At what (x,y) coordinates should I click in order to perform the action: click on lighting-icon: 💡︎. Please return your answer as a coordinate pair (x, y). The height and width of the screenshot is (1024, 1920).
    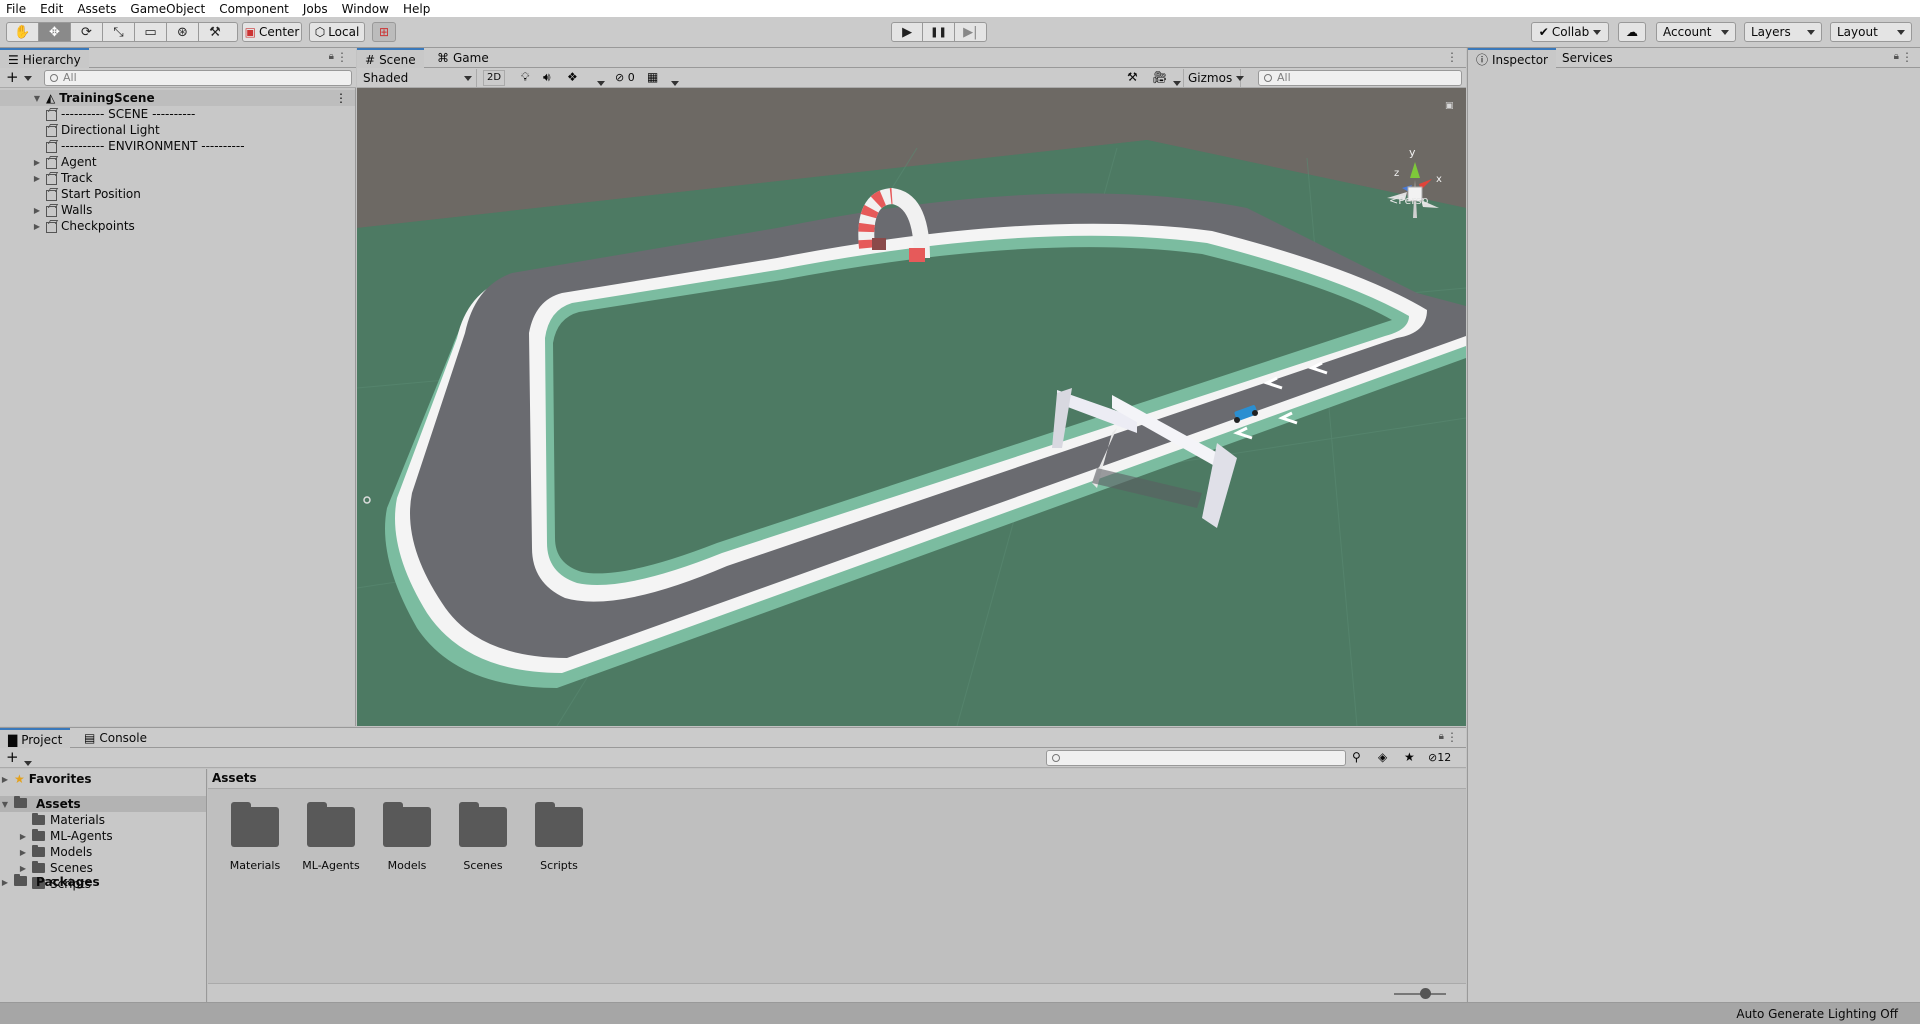
    Looking at the image, I should click on (525, 77).